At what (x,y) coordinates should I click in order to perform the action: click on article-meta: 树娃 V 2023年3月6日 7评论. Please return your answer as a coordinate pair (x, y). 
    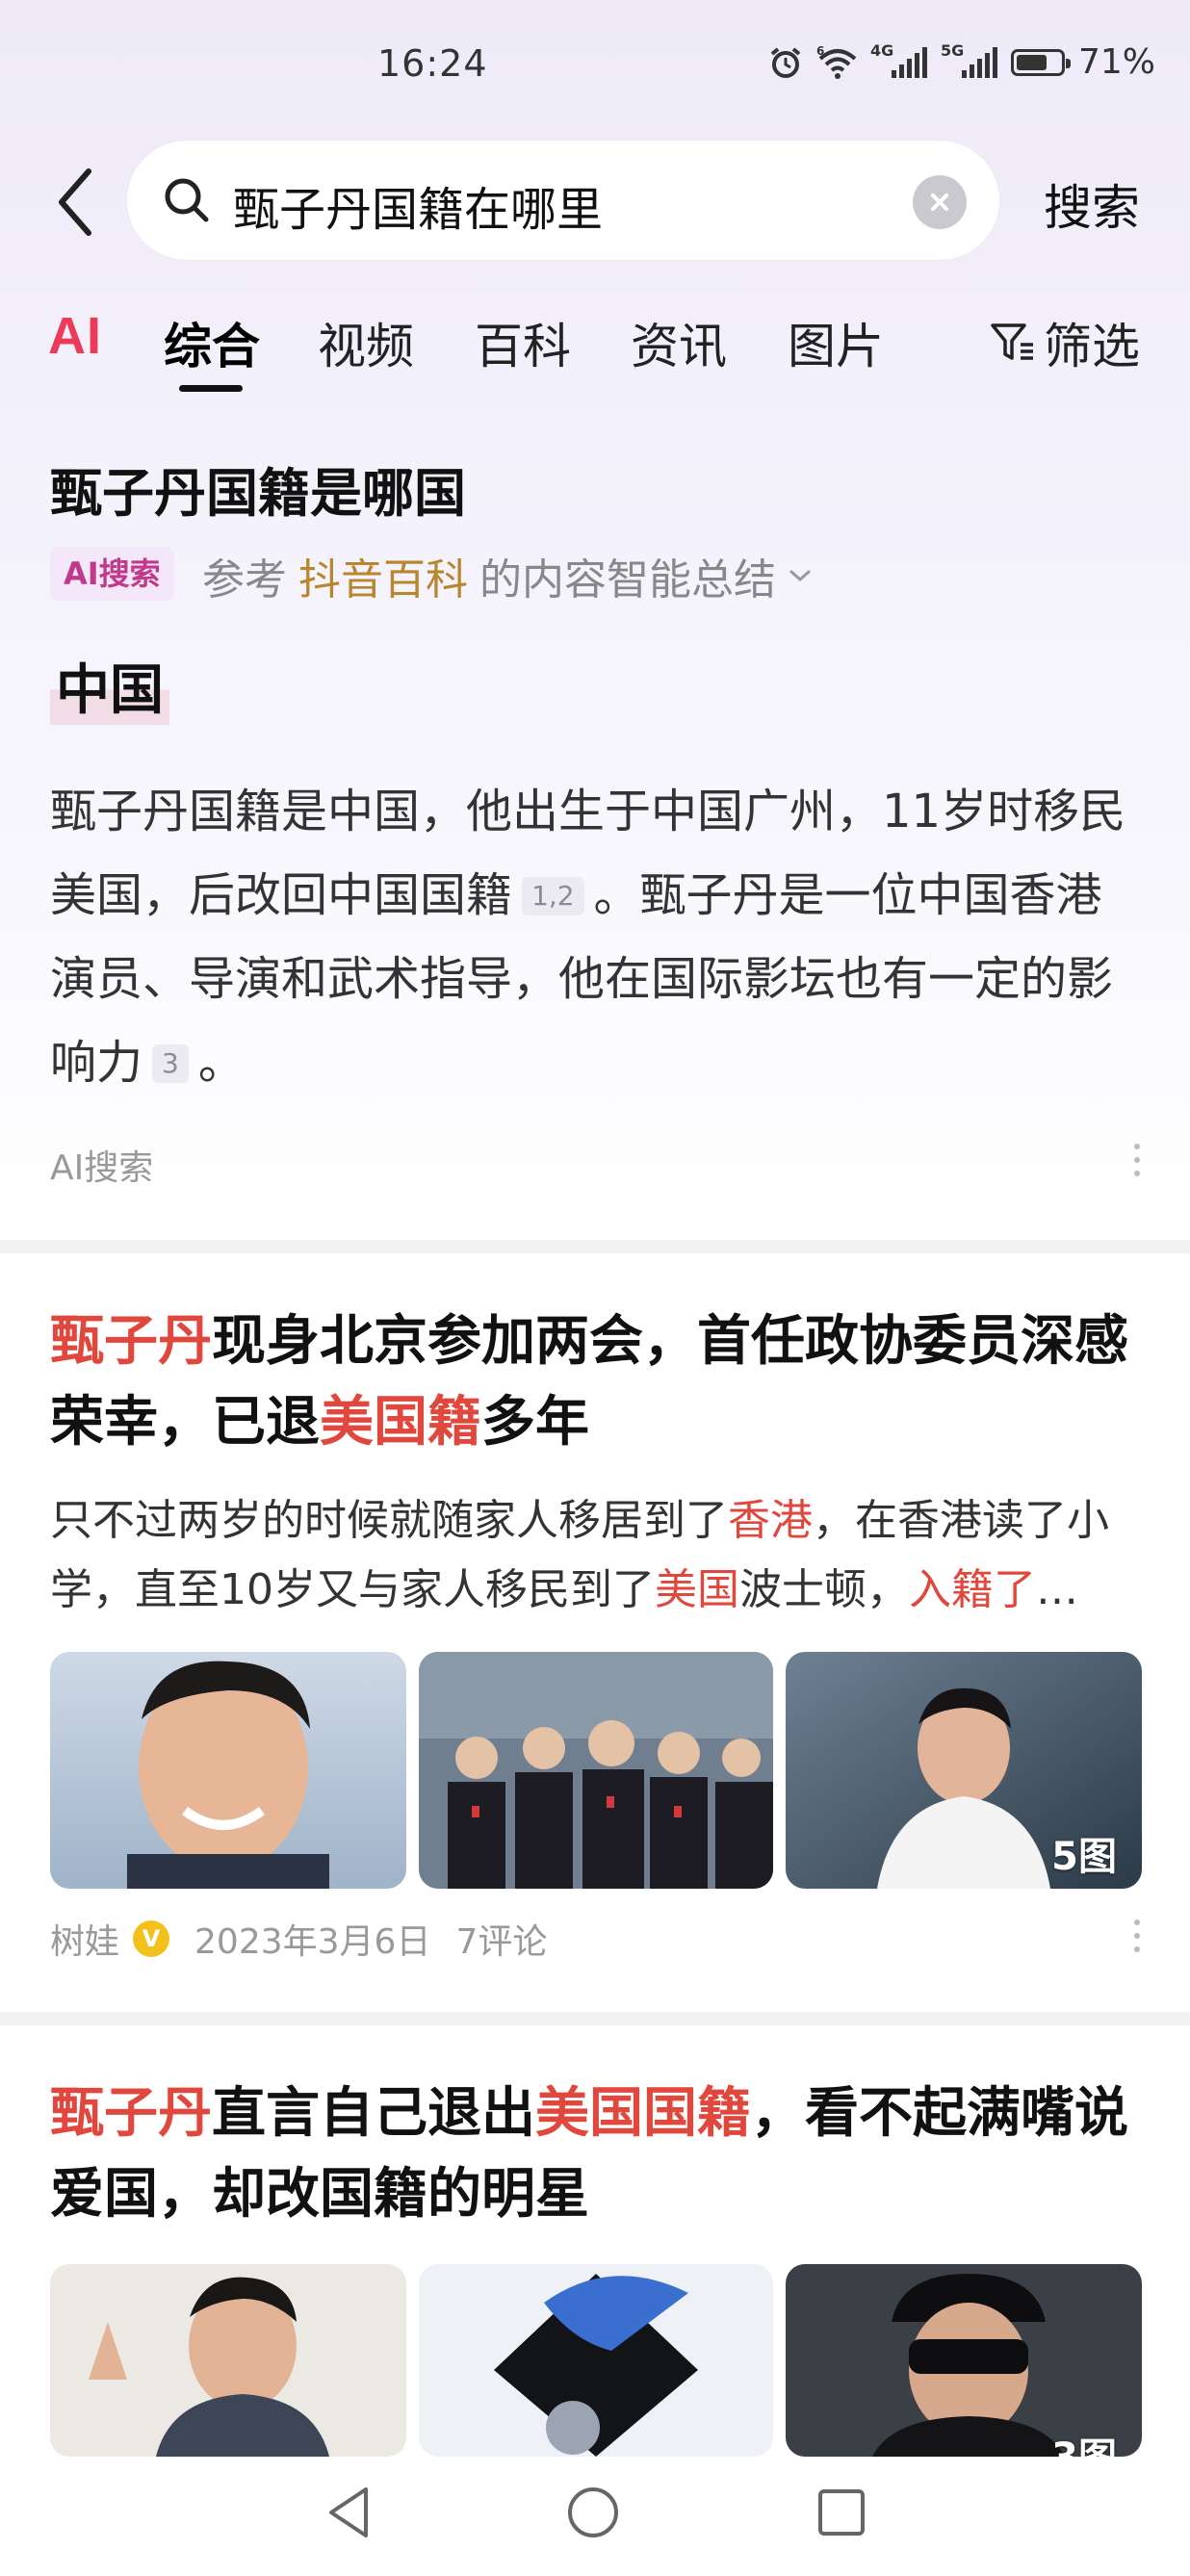
    Looking at the image, I should click on (299, 1939).